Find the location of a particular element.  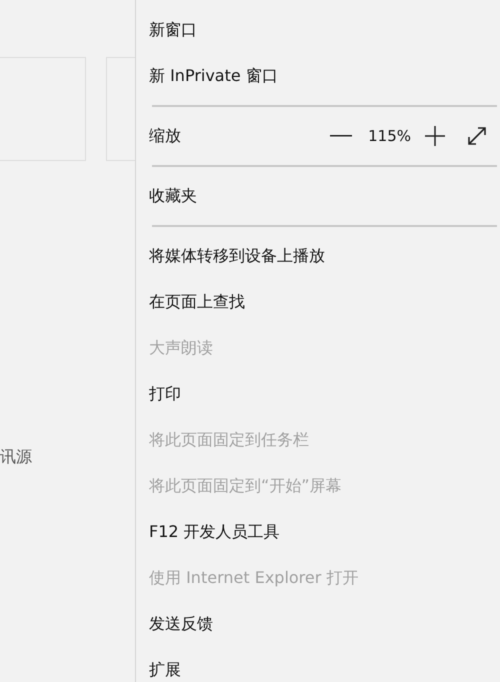

fullscreen-button is located at coordinates (477, 136).